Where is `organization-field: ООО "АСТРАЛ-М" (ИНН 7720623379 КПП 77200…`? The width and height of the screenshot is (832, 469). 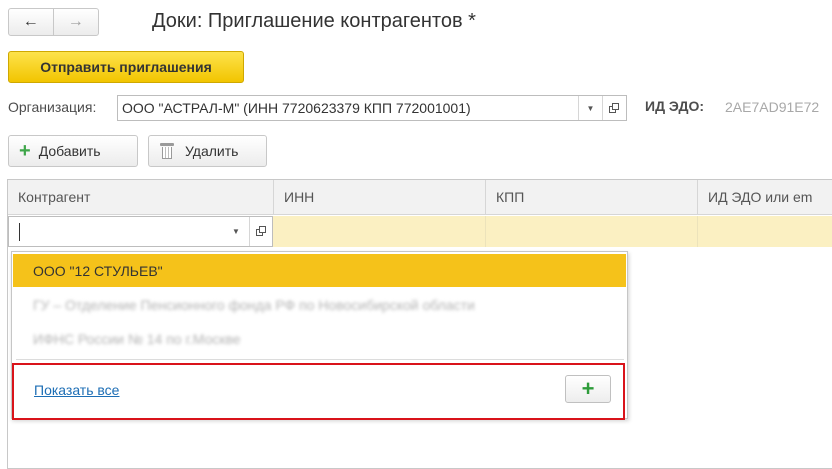
organization-field: ООО "АСТРАЛ-М" (ИНН 7720623379 КПП 77200… is located at coordinates (372, 108).